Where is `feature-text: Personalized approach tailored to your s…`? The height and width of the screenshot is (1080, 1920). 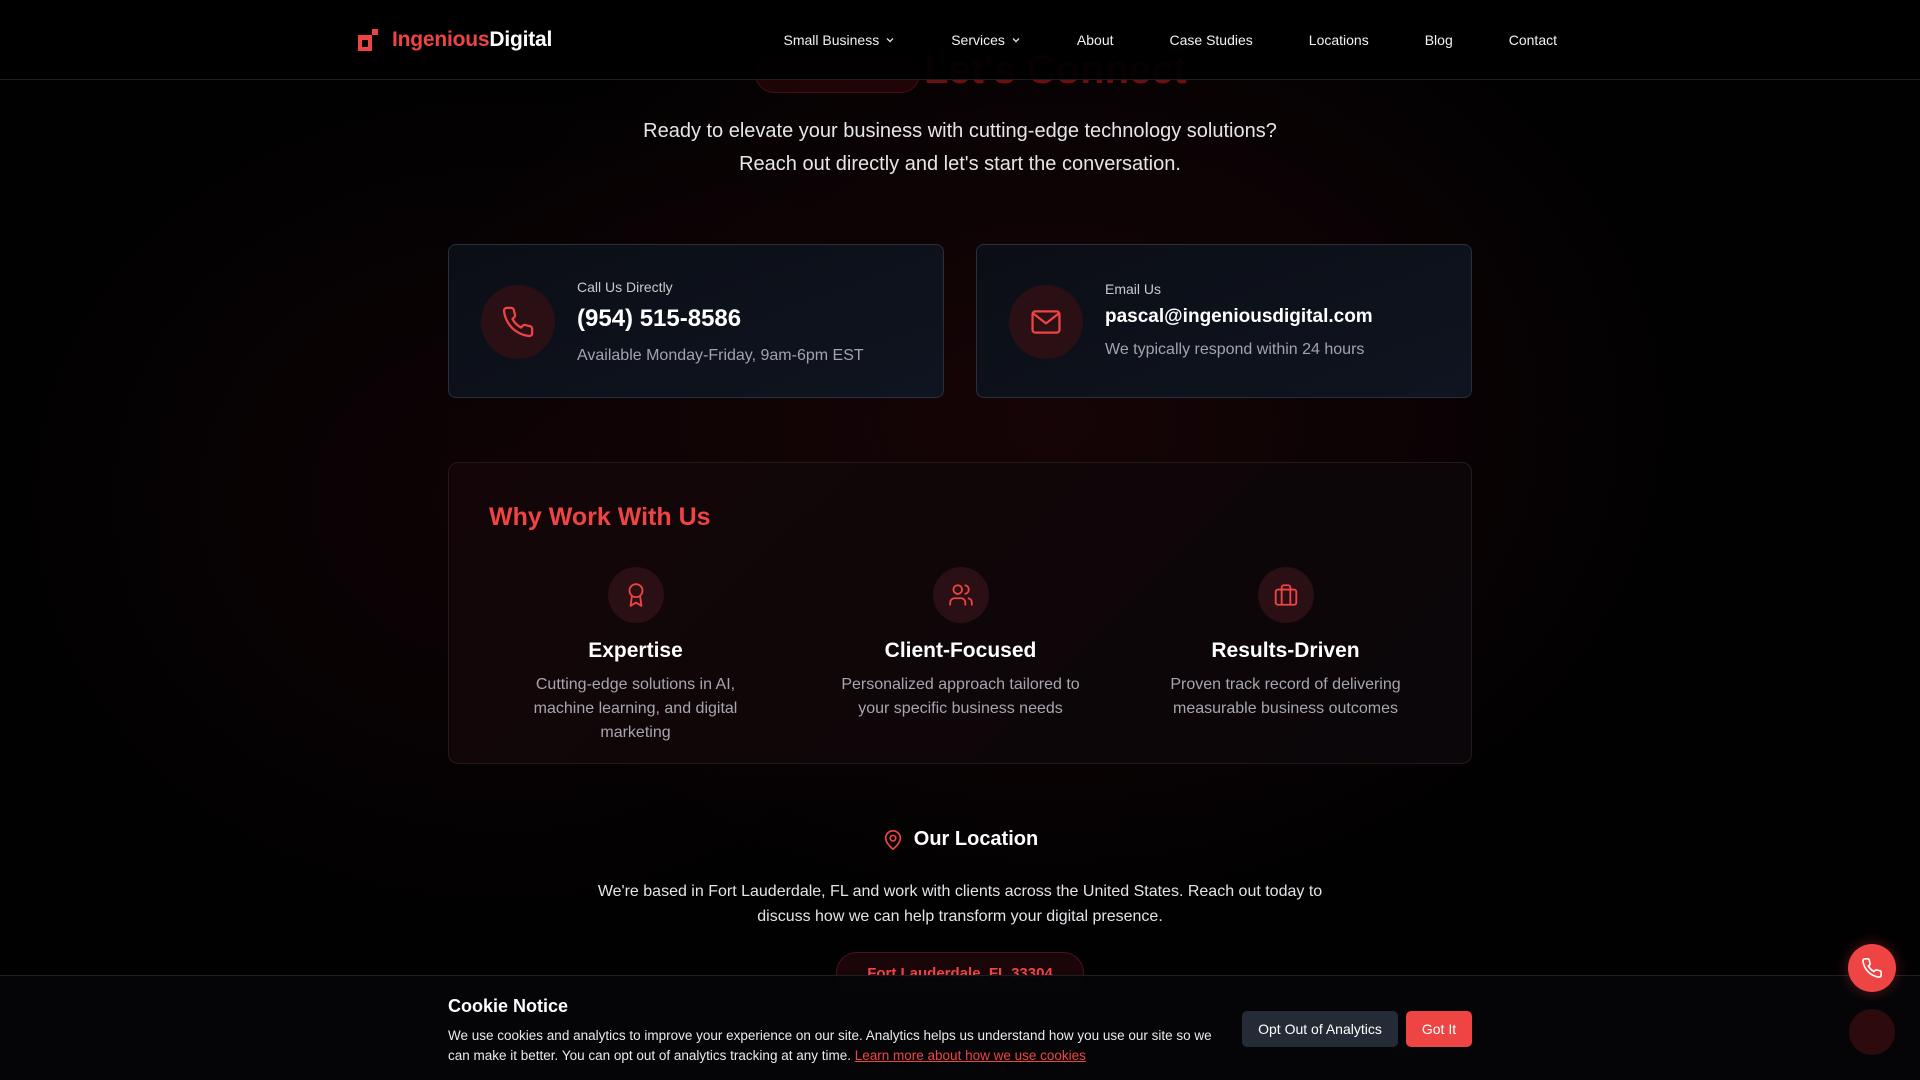
feature-text: Personalized approach tailored to your s… is located at coordinates (960, 696).